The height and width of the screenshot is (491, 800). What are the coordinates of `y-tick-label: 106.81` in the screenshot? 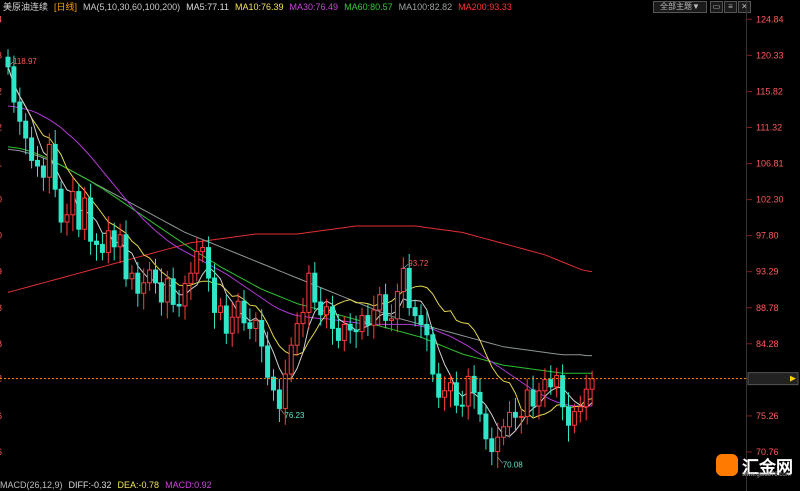 It's located at (770, 164).